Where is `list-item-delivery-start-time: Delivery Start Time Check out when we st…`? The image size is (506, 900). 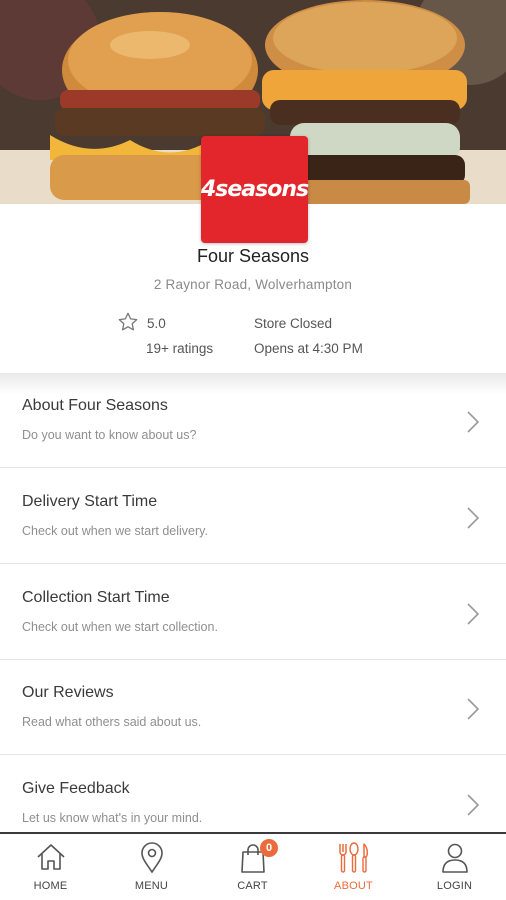
list-item-delivery-start-time: Delivery Start Time Check out when we st… is located at coordinates (253, 516).